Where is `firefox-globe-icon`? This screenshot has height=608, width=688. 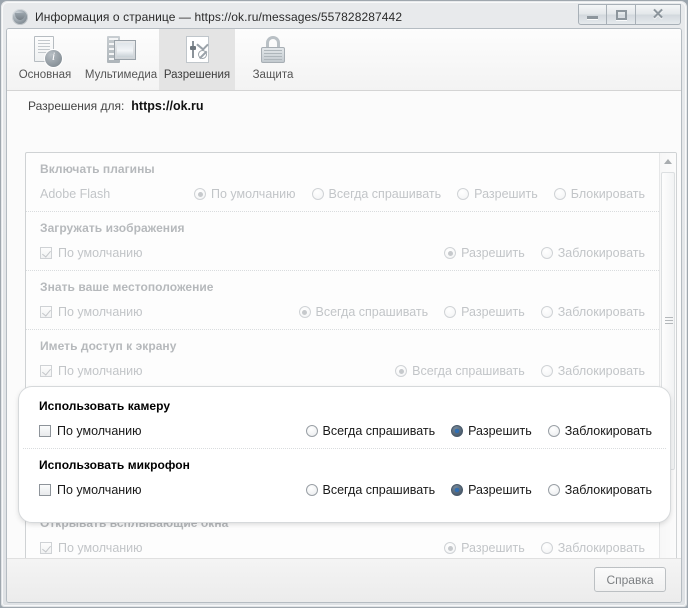
firefox-globe-icon is located at coordinates (20, 16).